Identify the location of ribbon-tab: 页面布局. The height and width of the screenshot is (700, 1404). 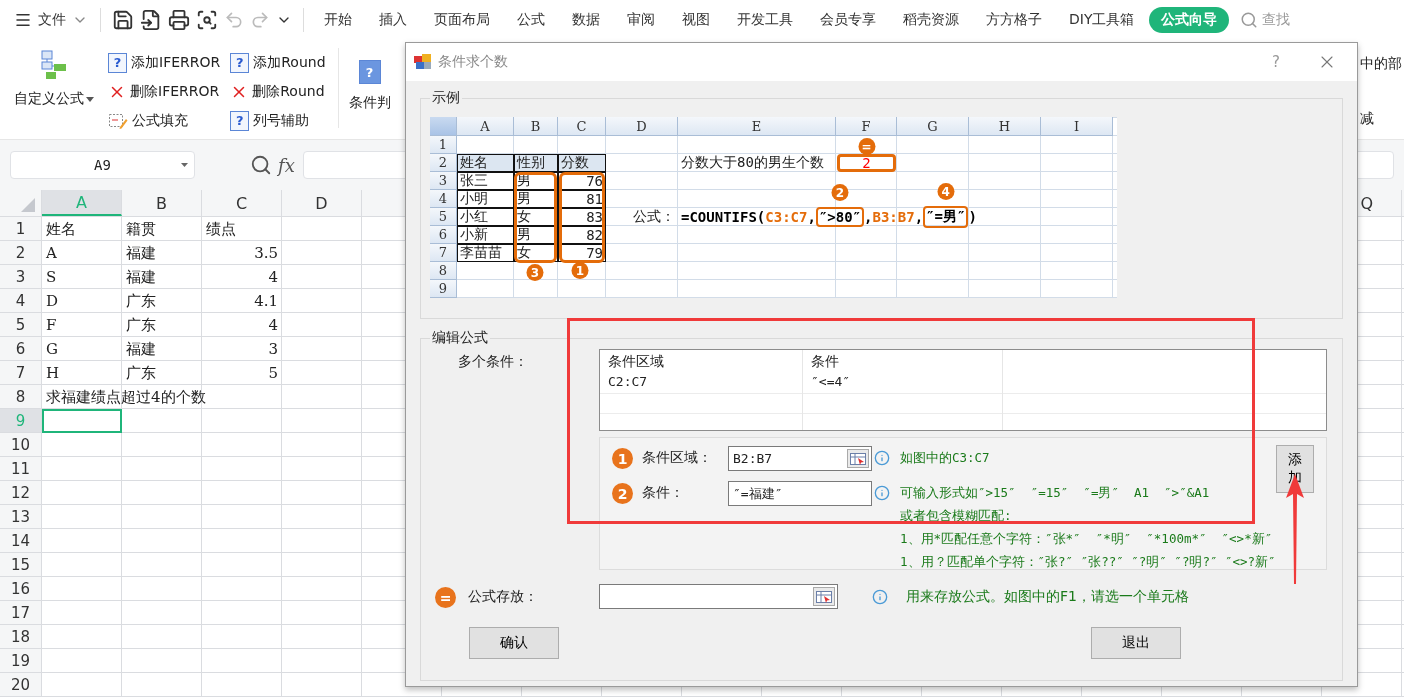
(462, 20).